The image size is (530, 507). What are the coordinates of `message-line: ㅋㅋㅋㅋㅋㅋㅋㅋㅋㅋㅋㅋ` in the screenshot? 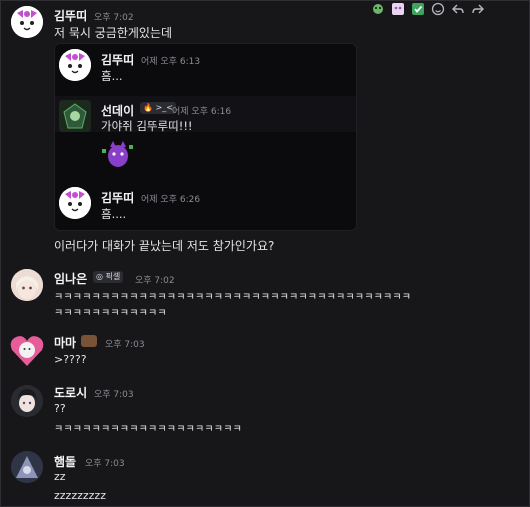 It's located at (110, 313).